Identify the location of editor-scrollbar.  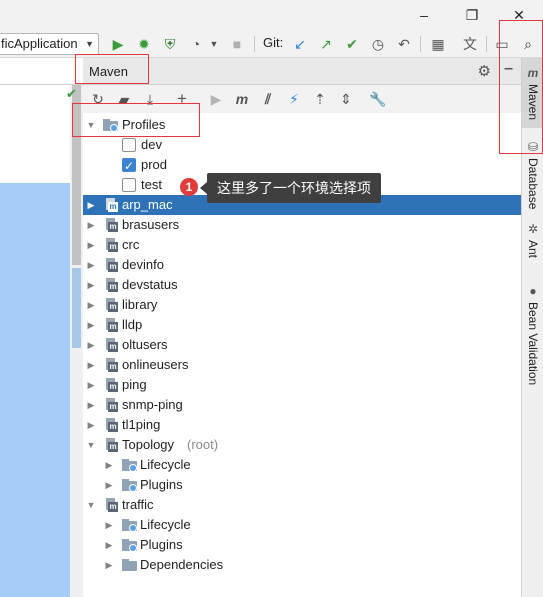
(76, 341).